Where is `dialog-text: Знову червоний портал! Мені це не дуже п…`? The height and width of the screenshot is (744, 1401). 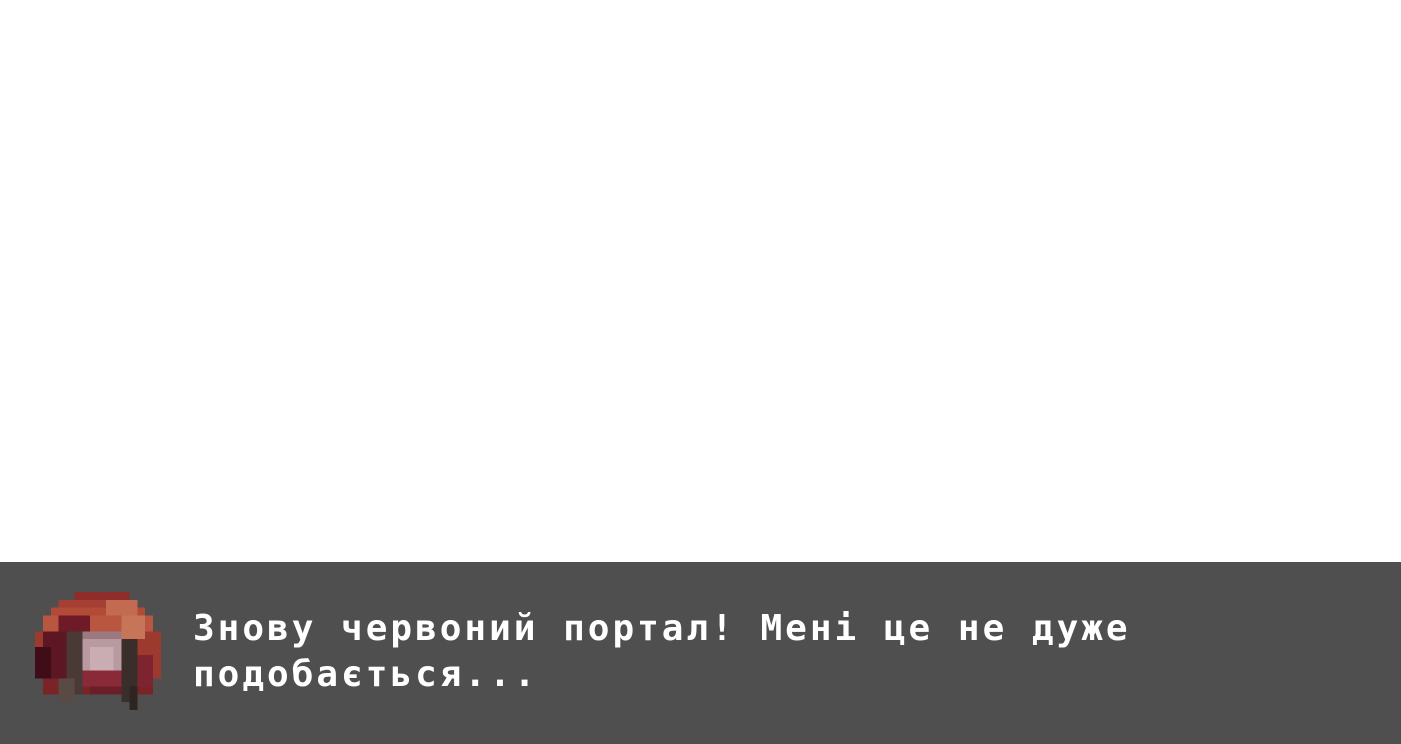
dialog-text: Знову червоний портал! Мені це не дуже п… is located at coordinates (662, 651).